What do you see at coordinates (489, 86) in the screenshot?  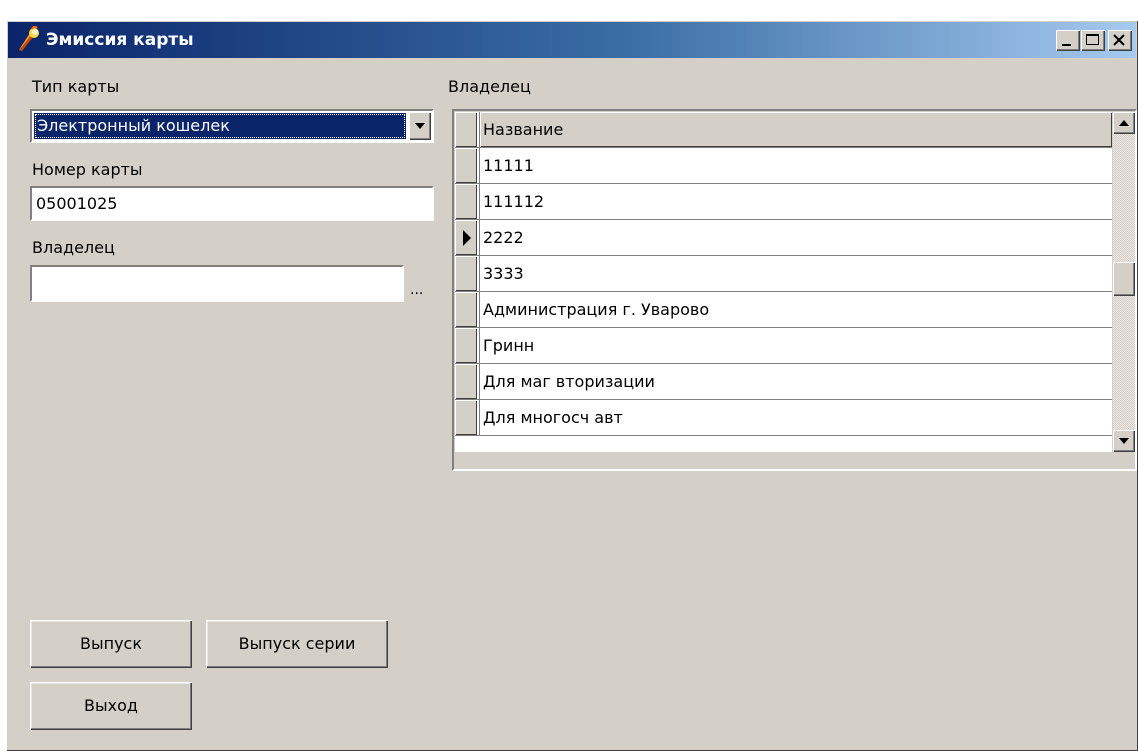 I see `grid-label: Владелец` at bounding box center [489, 86].